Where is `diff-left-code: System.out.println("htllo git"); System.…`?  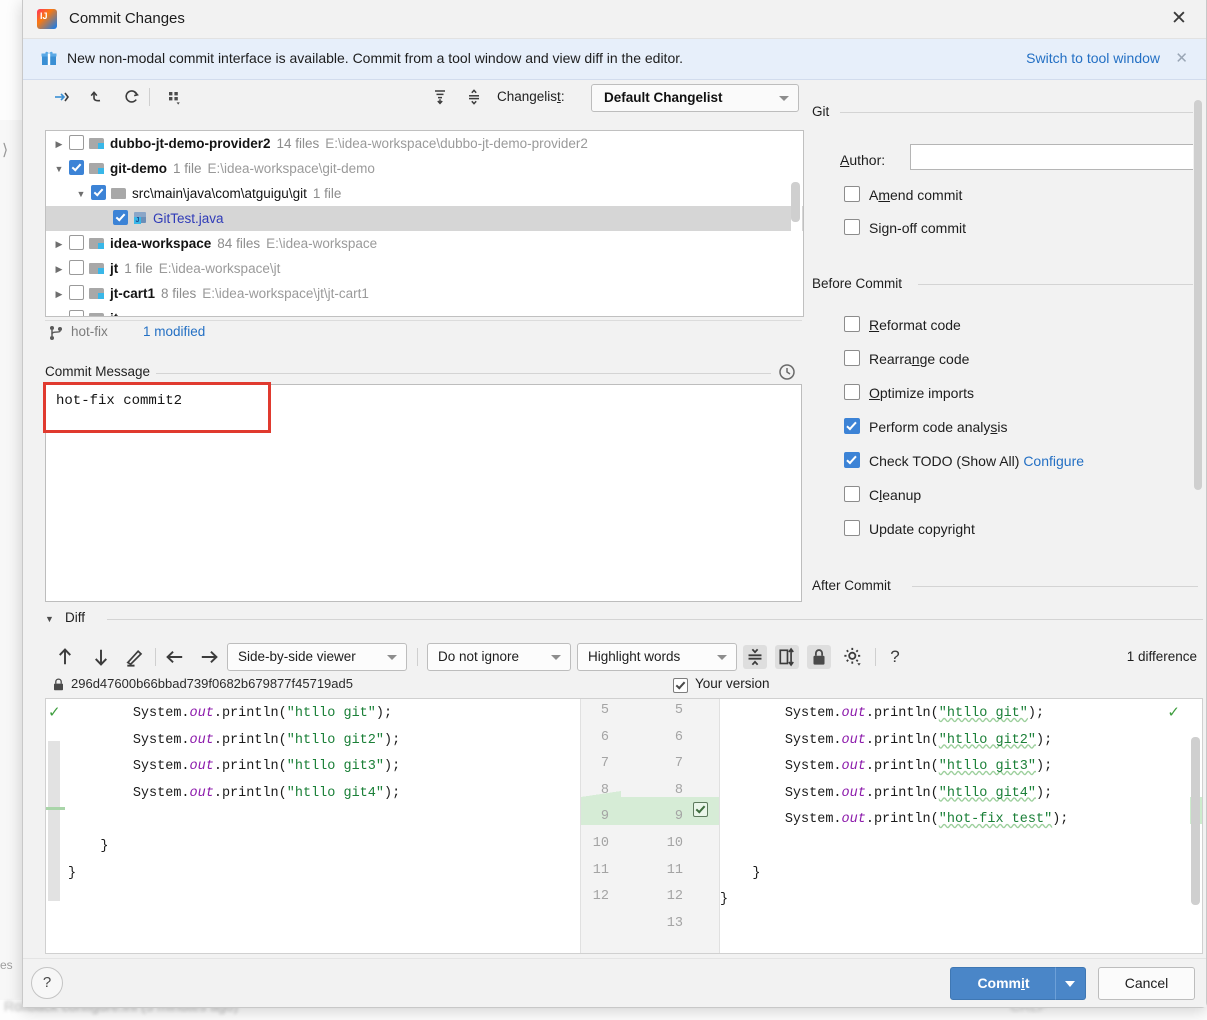 diff-left-code: System.out.println("htllo git"); System.… is located at coordinates (313, 826).